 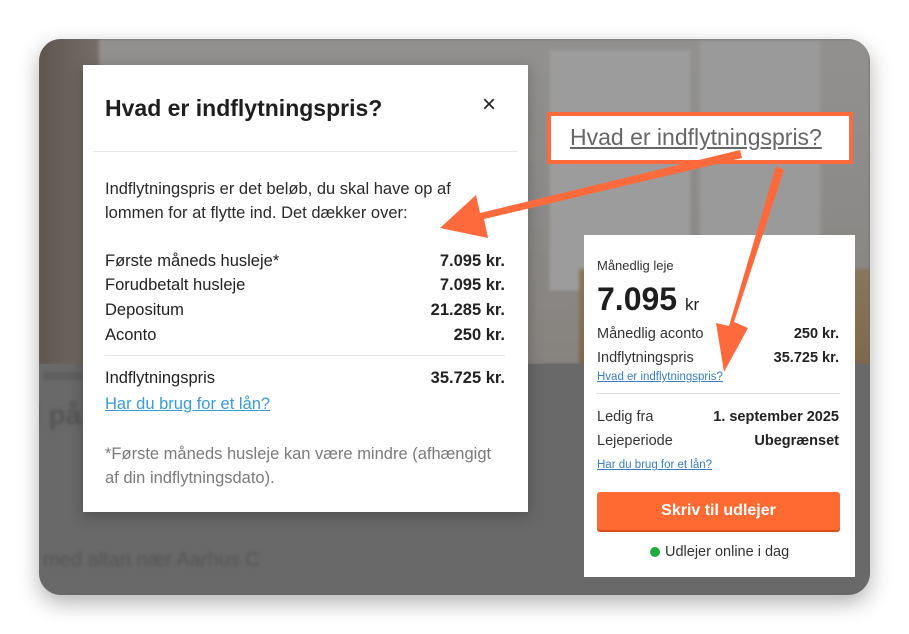 I want to click on total-divider, so click(x=305, y=355).